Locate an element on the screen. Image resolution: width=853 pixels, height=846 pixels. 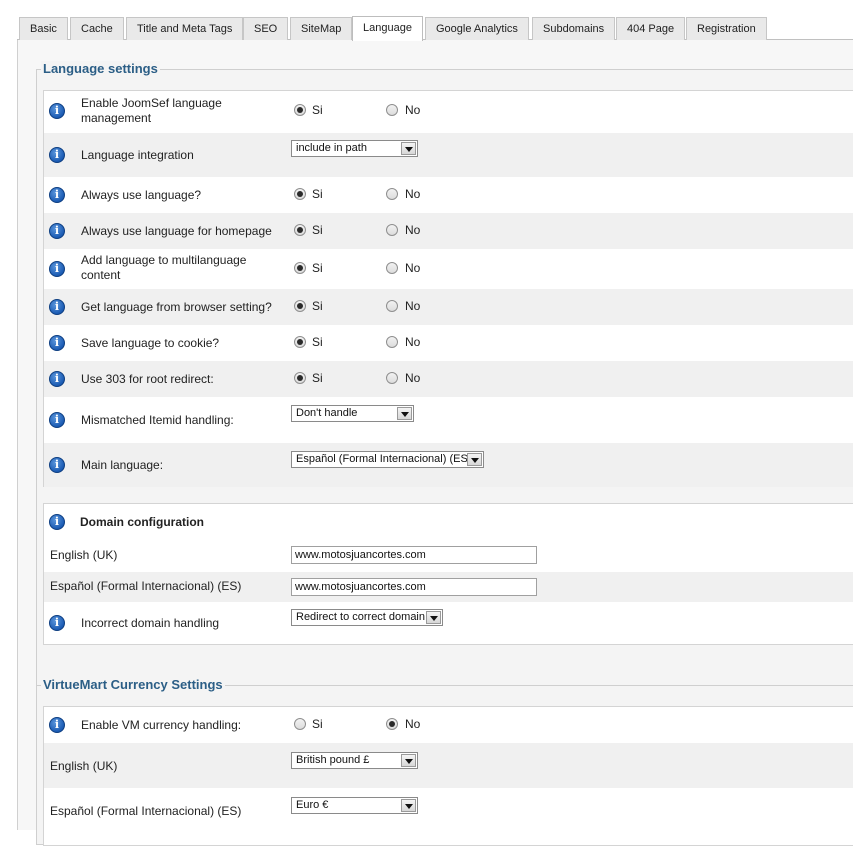
domain-config-header: i Domain configuration is located at coordinates (448, 522).